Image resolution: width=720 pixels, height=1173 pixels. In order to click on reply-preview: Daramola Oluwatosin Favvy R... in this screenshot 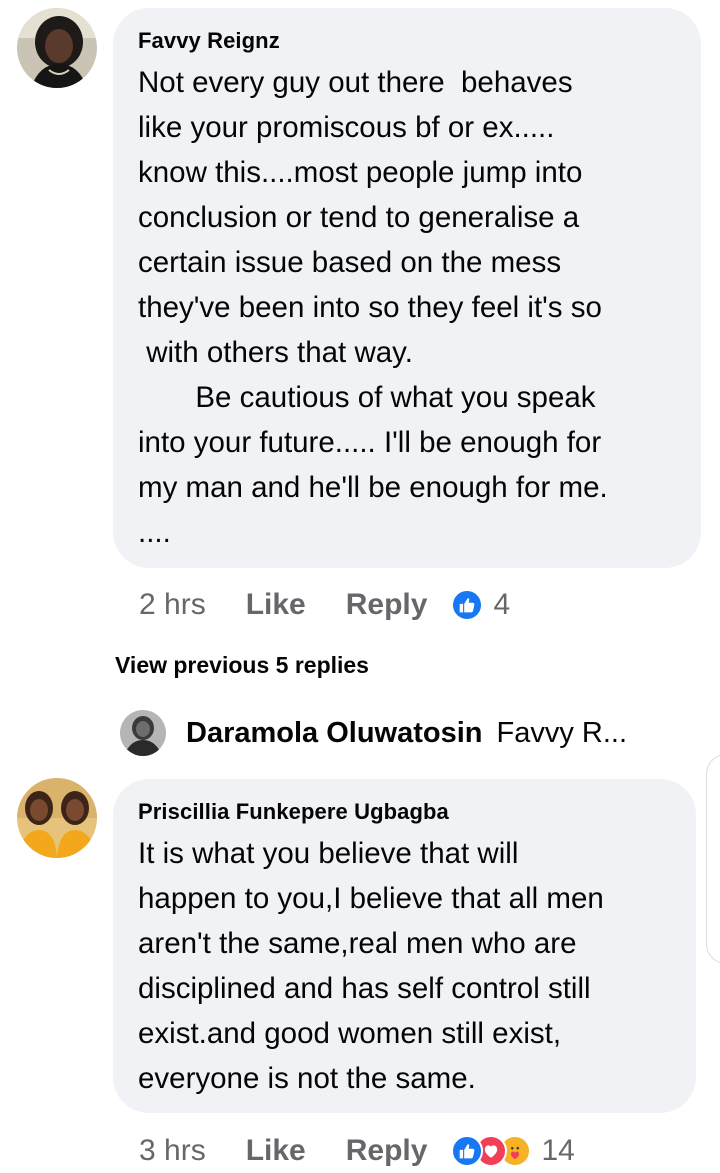, I will do `click(373, 733)`.